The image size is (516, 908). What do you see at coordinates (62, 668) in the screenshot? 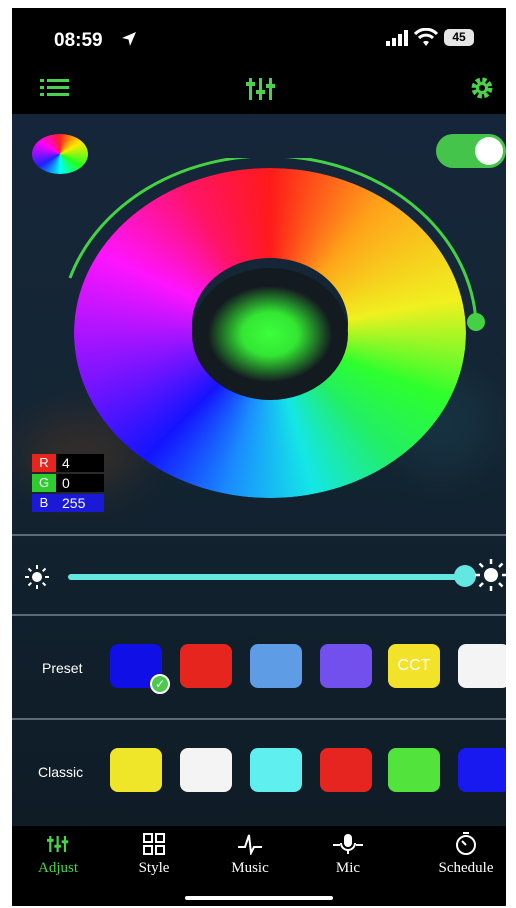
I see `preset-label: Preset` at bounding box center [62, 668].